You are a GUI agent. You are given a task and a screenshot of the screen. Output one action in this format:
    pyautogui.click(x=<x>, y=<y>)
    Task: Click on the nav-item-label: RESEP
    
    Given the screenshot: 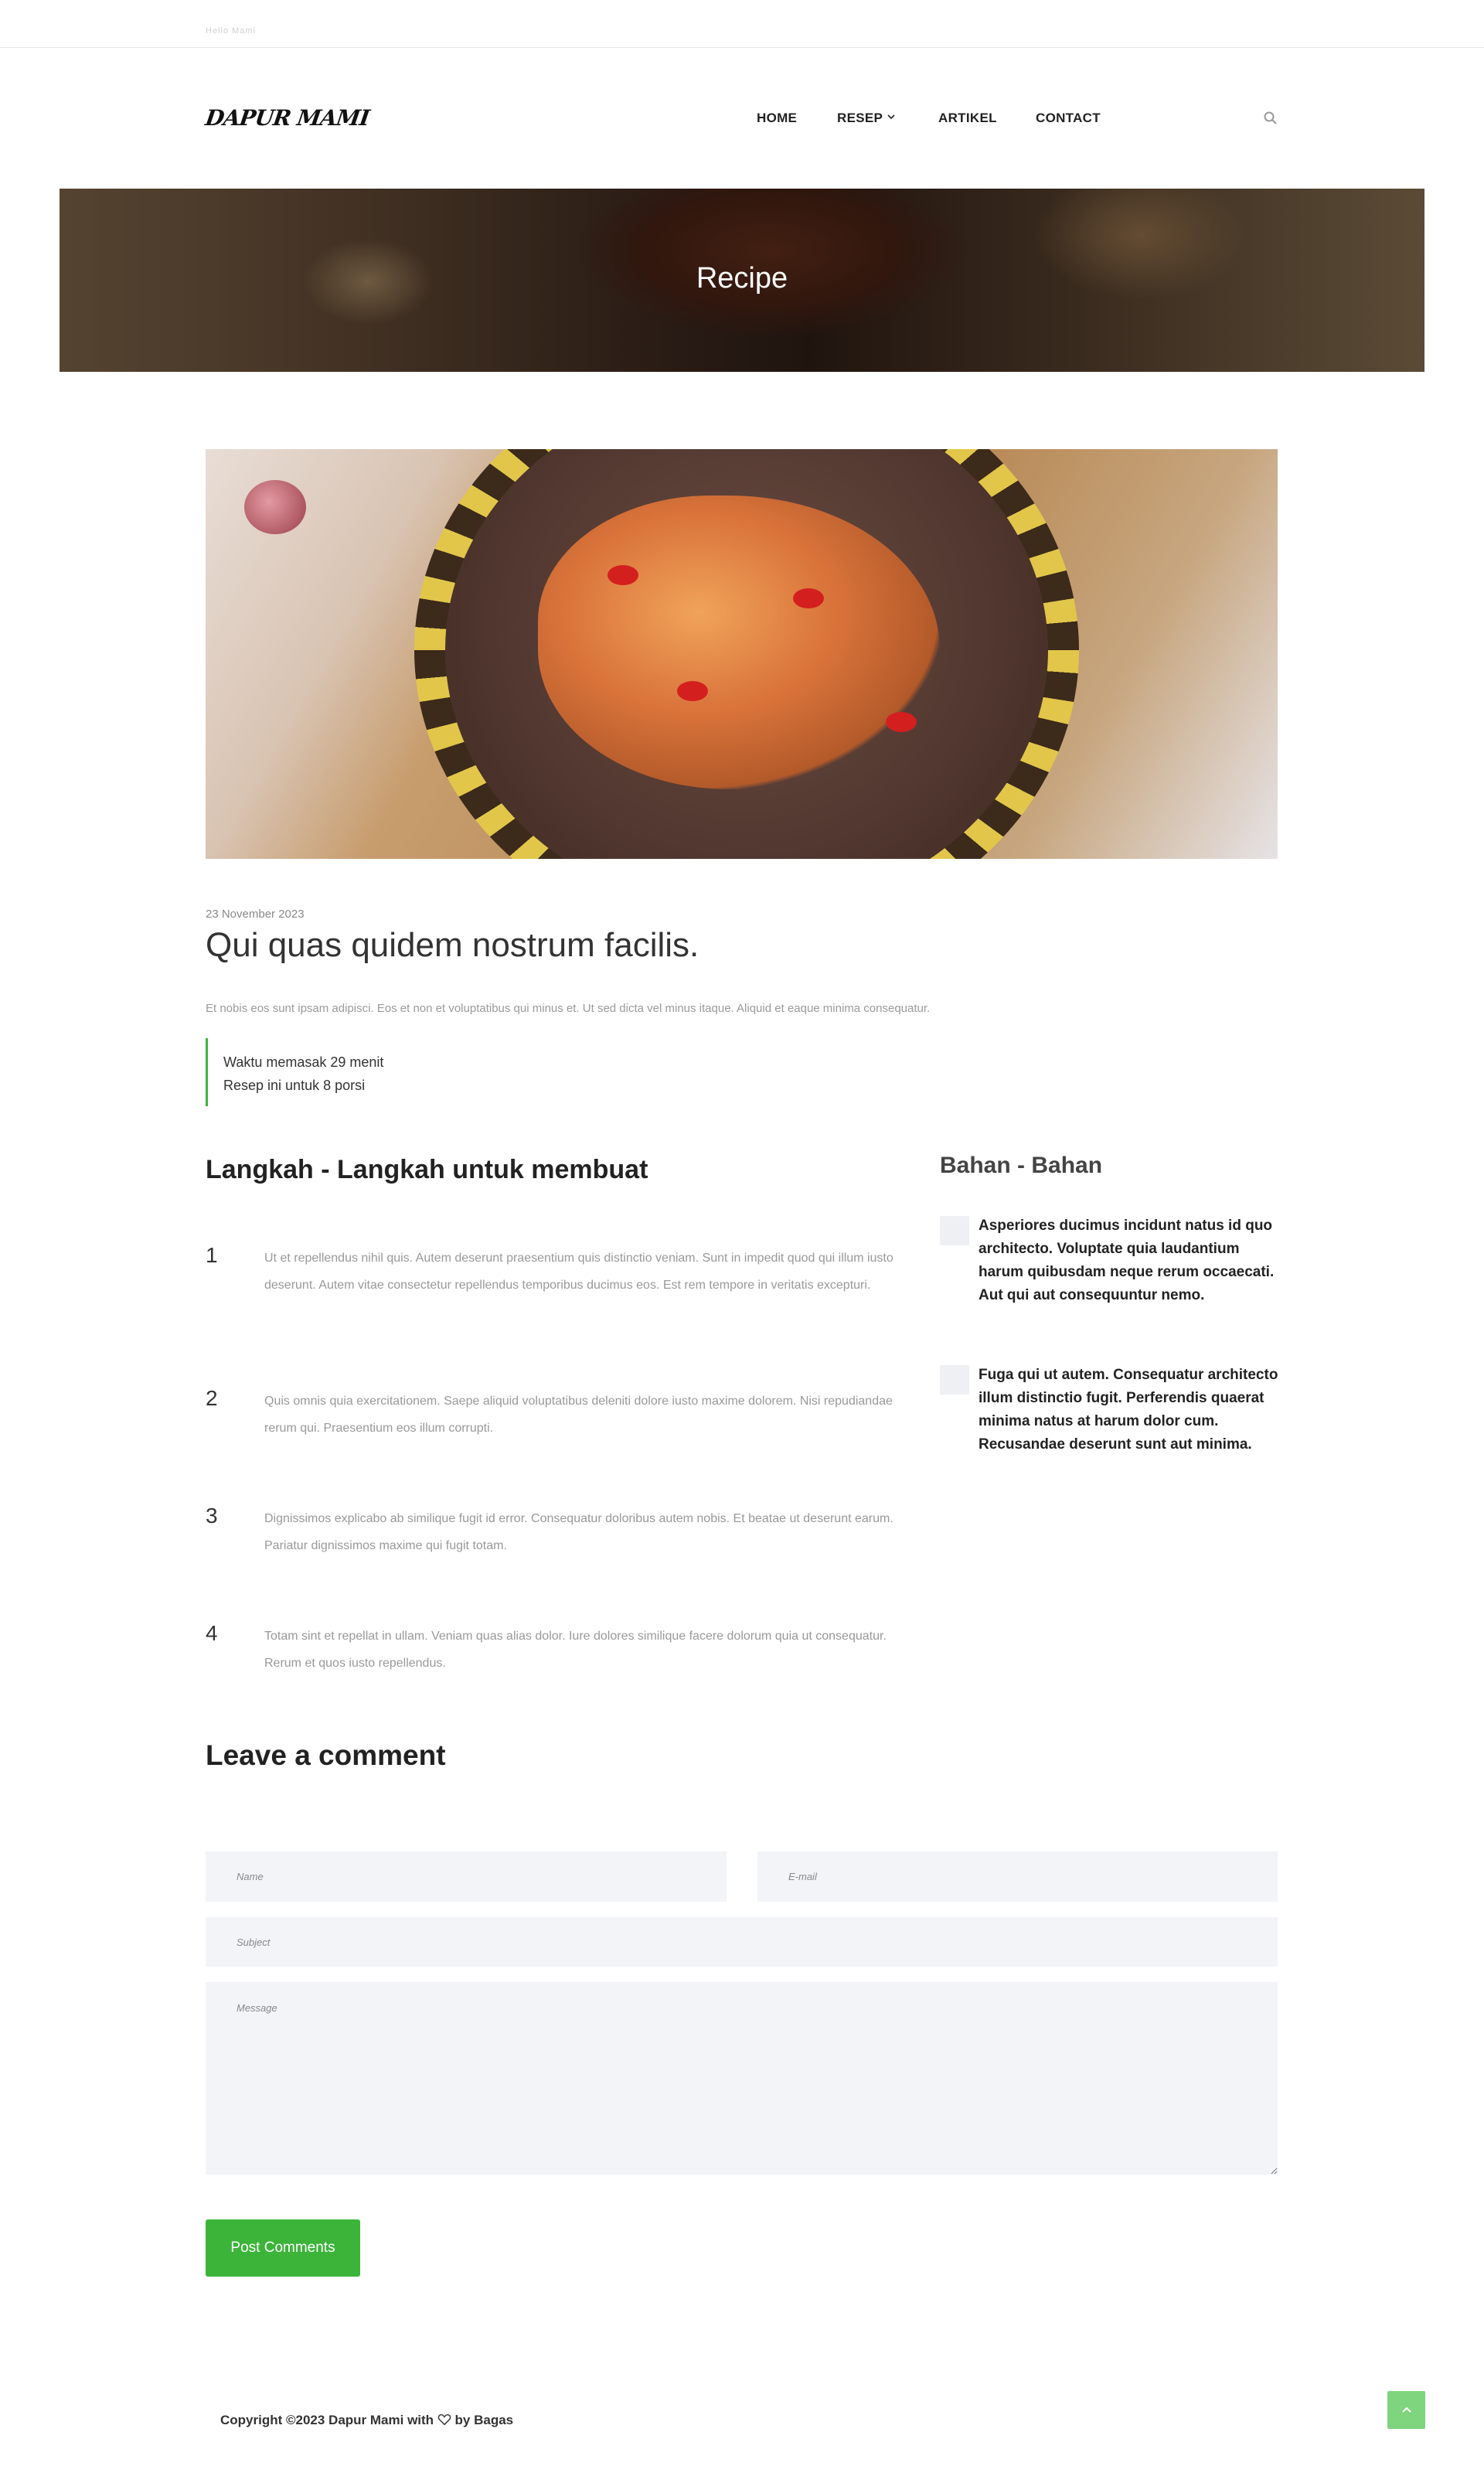 What is the action you would take?
    pyautogui.click(x=860, y=118)
    